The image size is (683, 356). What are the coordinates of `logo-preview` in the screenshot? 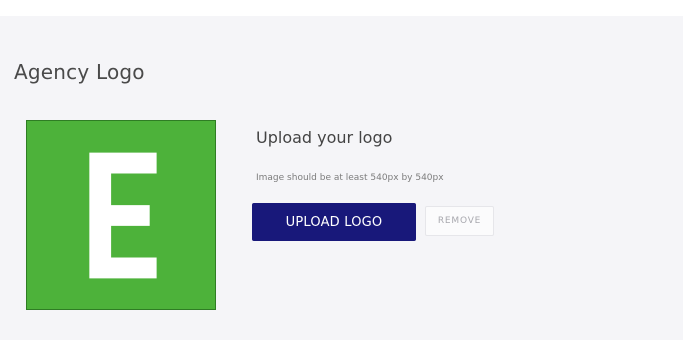 It's located at (121, 215).